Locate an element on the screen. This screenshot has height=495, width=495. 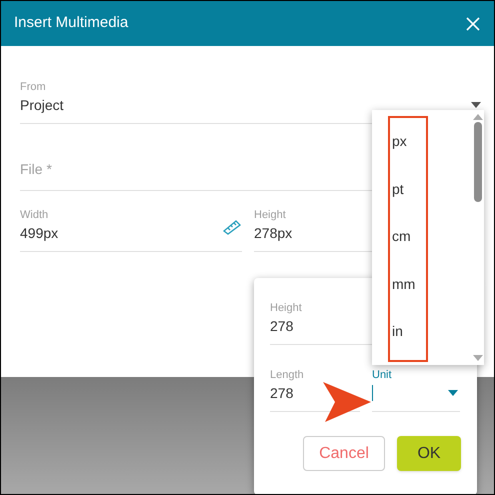
ok-button: OK is located at coordinates (429, 453).